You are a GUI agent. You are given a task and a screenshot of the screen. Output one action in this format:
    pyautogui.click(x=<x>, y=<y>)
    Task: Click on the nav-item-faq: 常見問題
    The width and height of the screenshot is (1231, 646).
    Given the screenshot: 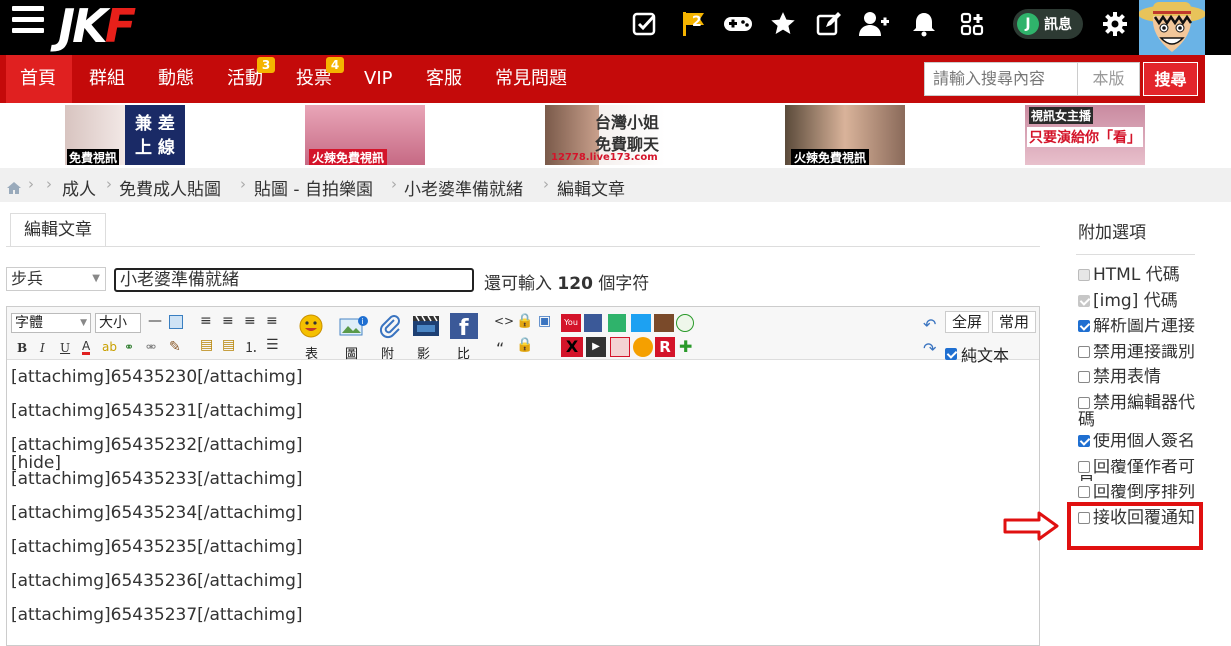 What is the action you would take?
    pyautogui.click(x=531, y=79)
    